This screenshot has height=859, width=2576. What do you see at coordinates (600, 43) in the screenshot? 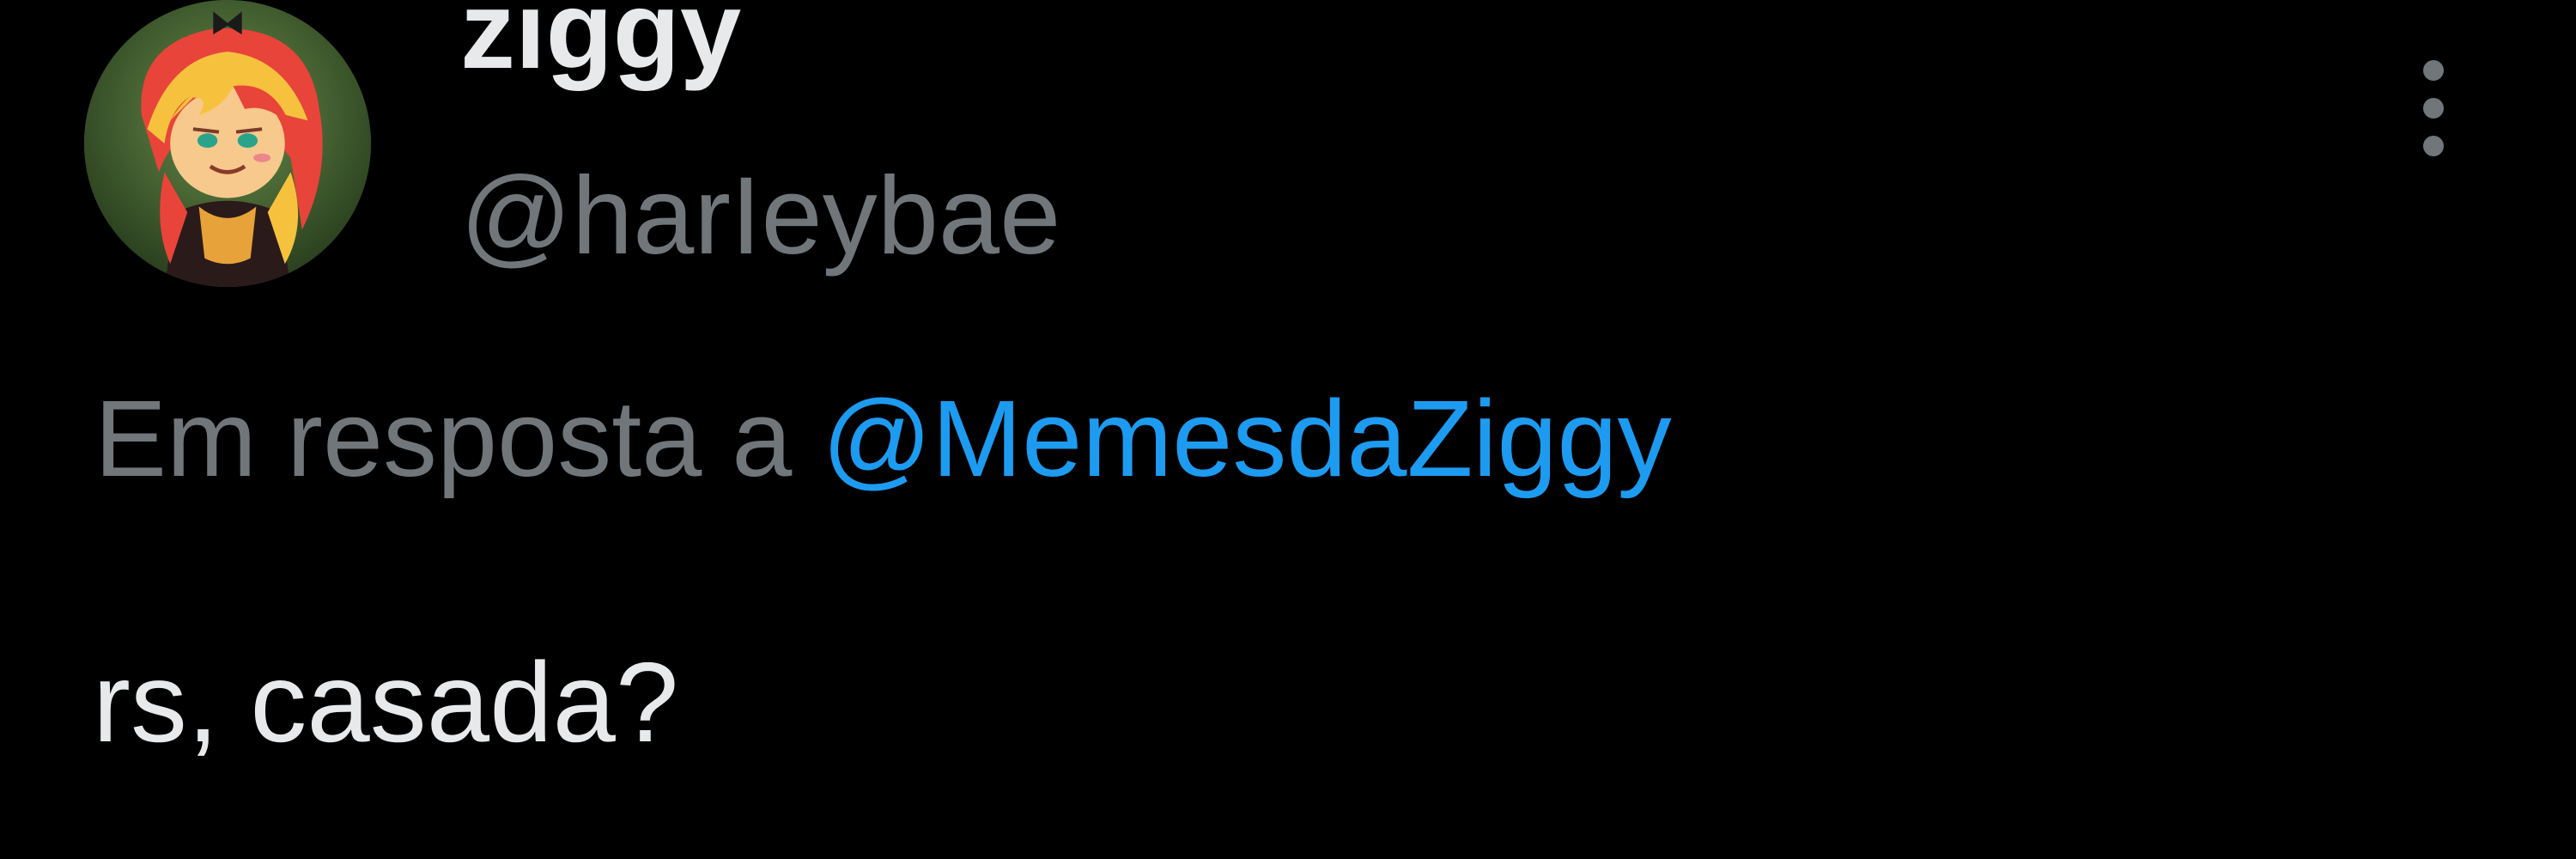
I see `display-name: ziggy` at bounding box center [600, 43].